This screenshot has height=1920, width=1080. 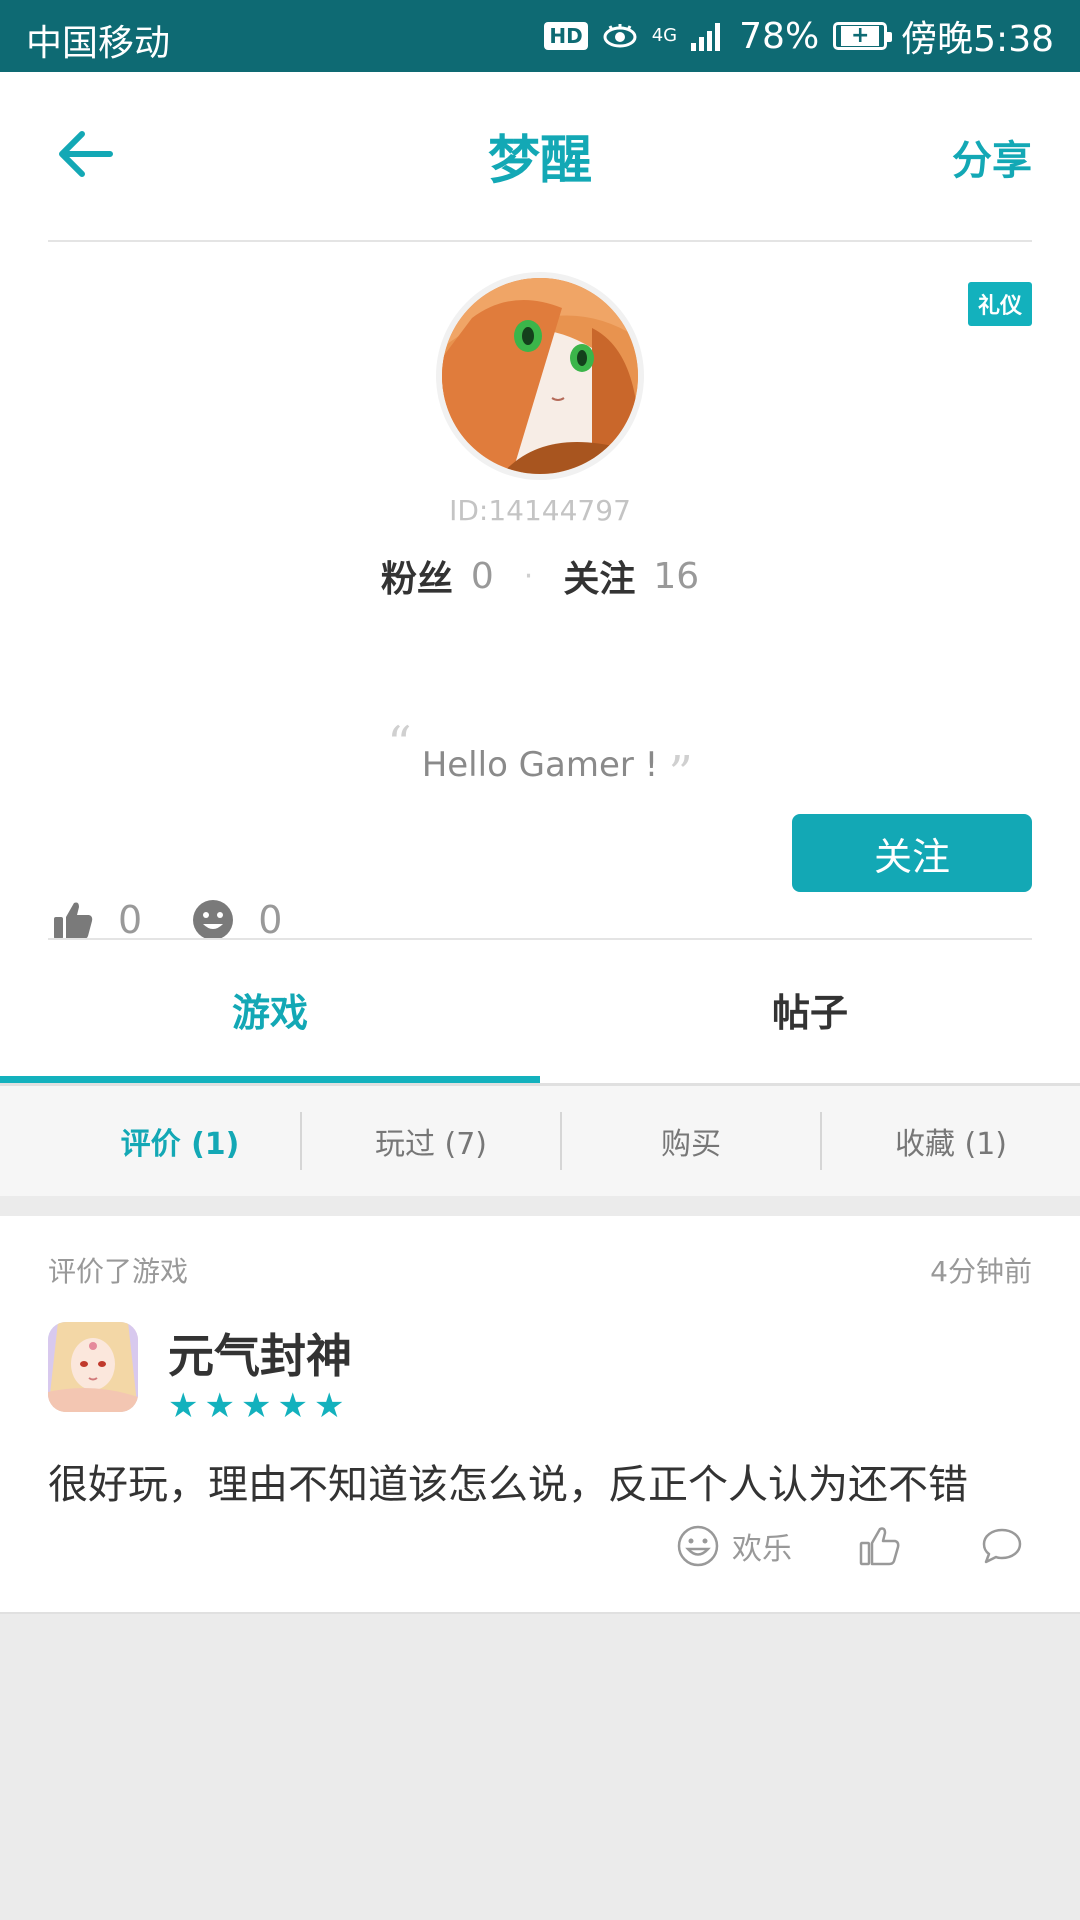 I want to click on status-icons: HD 4G 78% + 傍晚5:38, so click(x=799, y=36).